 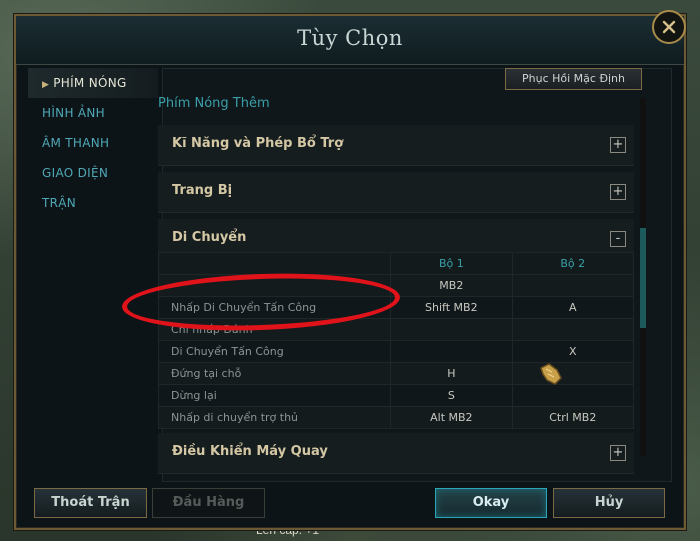 What do you see at coordinates (274, 351) in the screenshot?
I see `action-name: Di Chuyển Tấn Công` at bounding box center [274, 351].